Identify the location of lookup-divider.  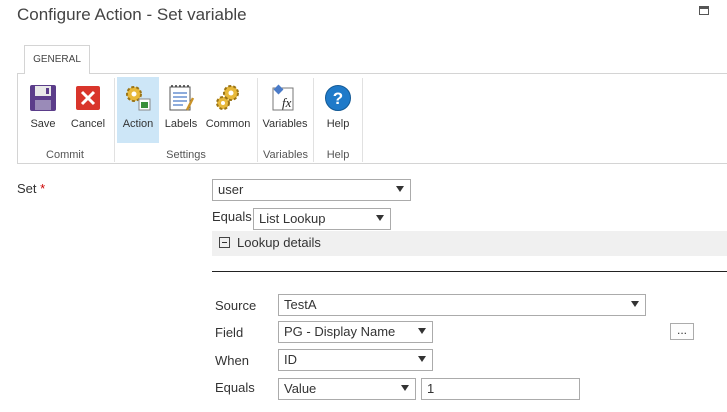
(469, 271).